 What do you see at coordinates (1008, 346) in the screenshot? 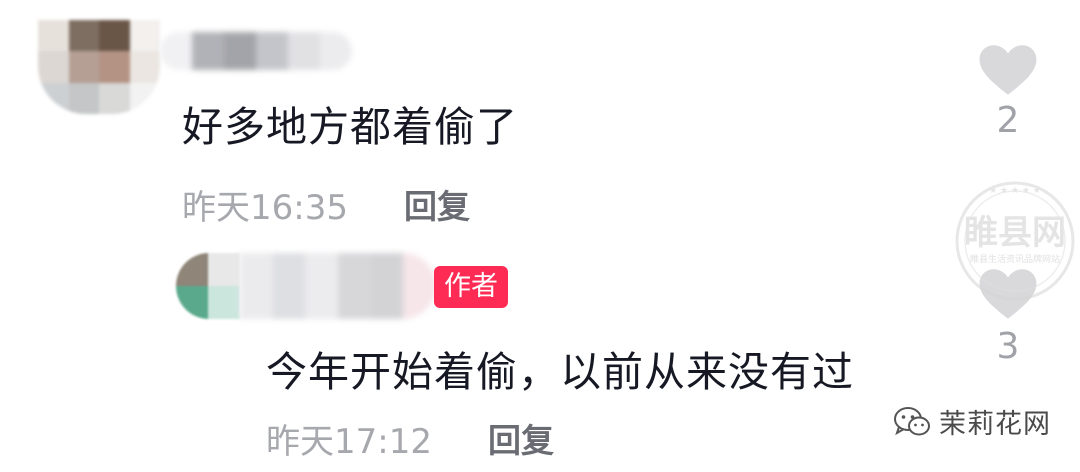
I see `like-count: 3` at bounding box center [1008, 346].